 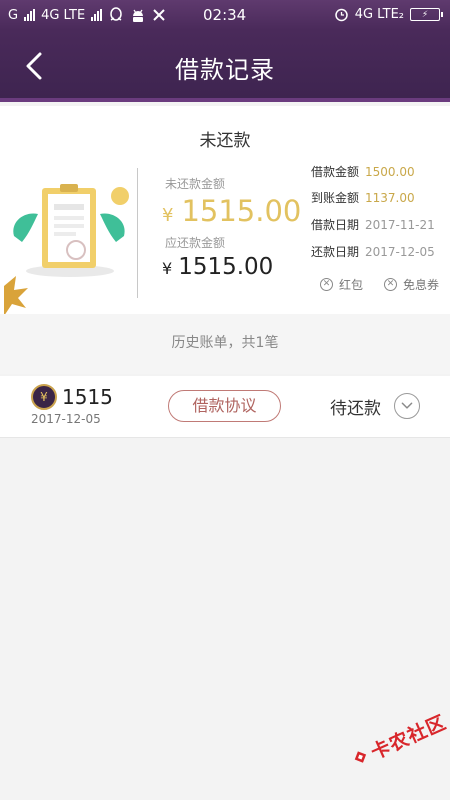 I want to click on detail-value: 1500.00, so click(x=390, y=172).